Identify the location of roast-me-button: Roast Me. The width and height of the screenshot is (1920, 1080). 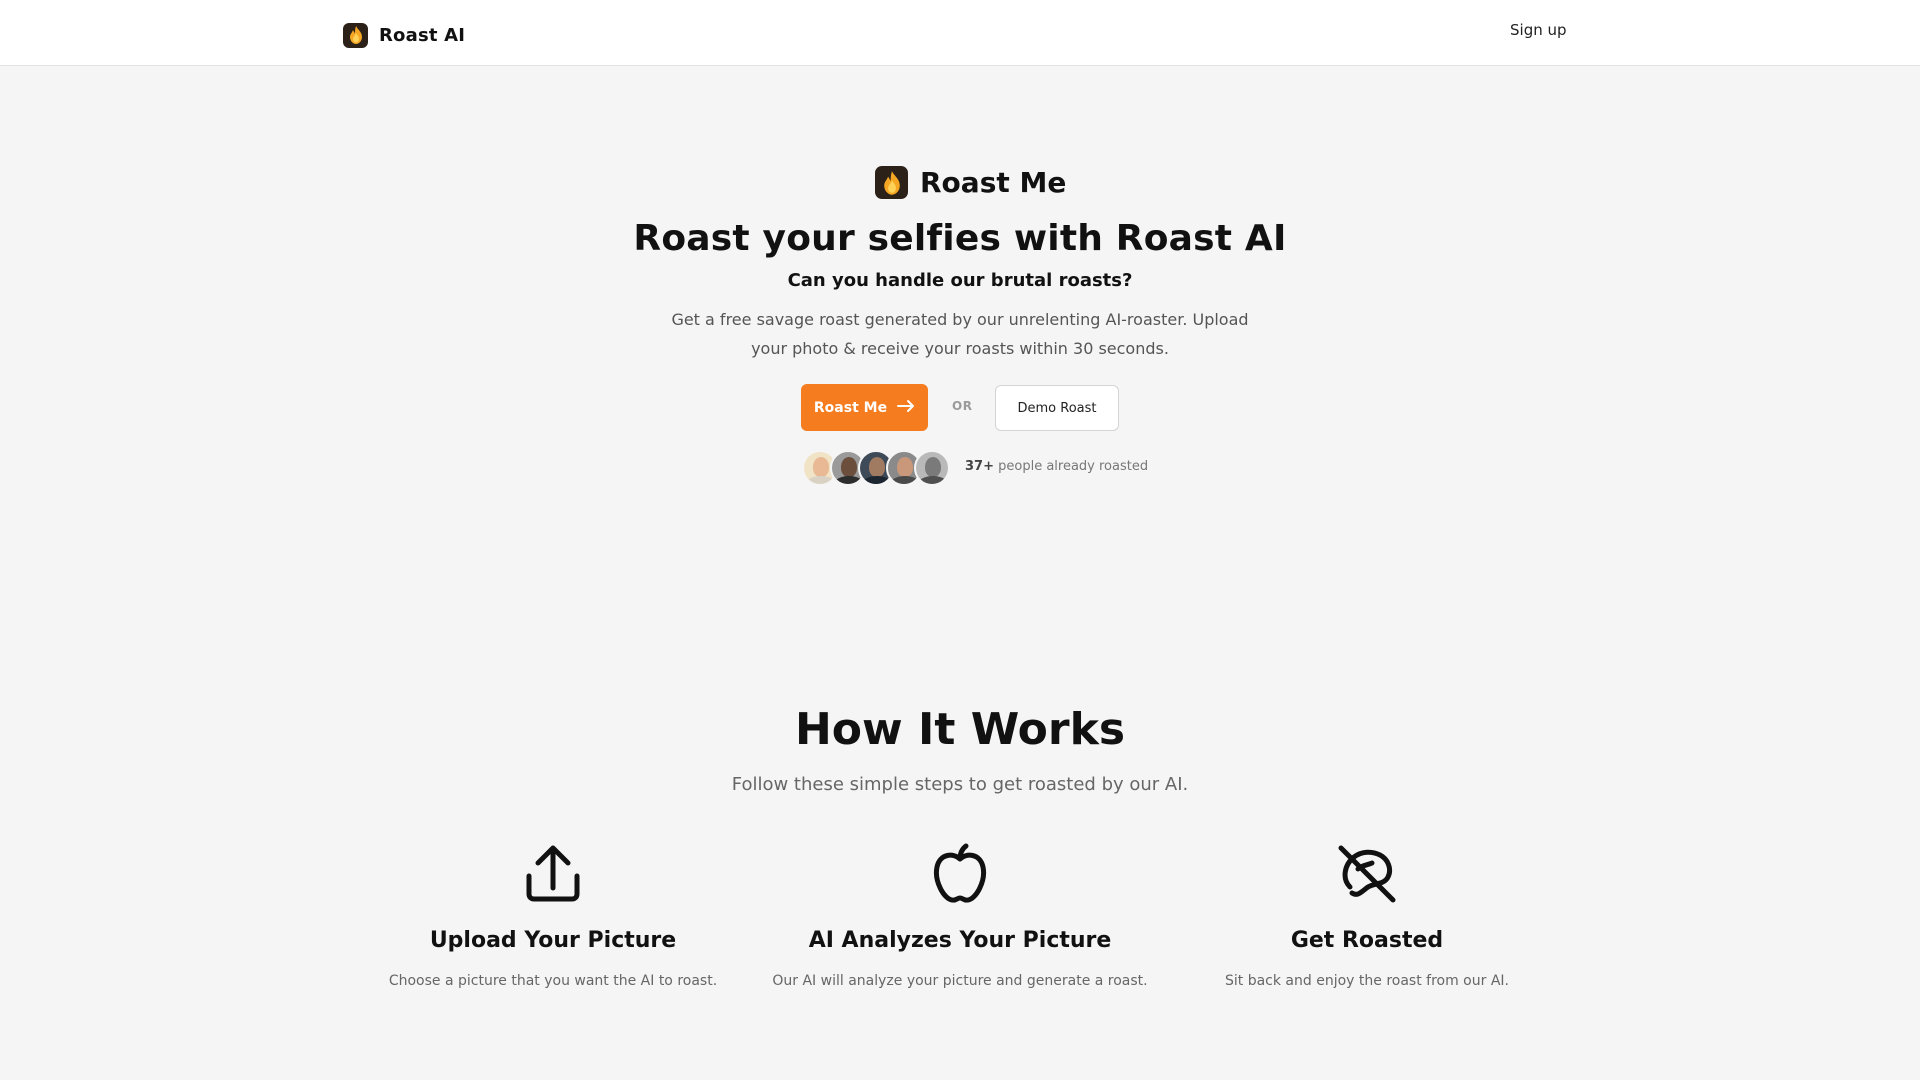
(864, 407).